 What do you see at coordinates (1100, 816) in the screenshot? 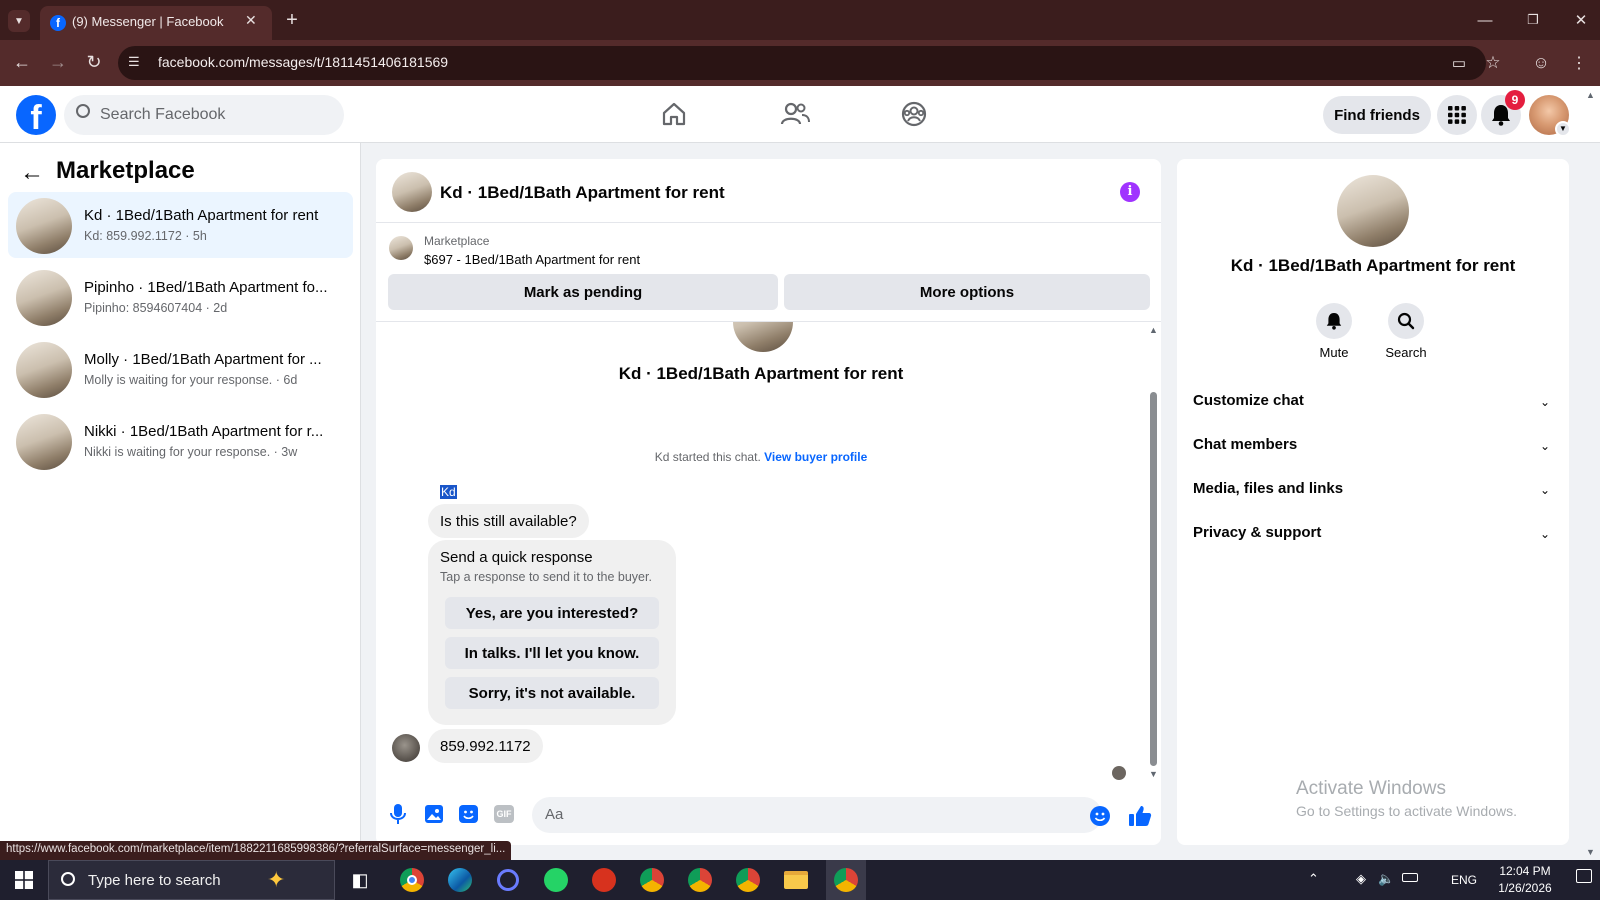
I see `emoji-icon` at bounding box center [1100, 816].